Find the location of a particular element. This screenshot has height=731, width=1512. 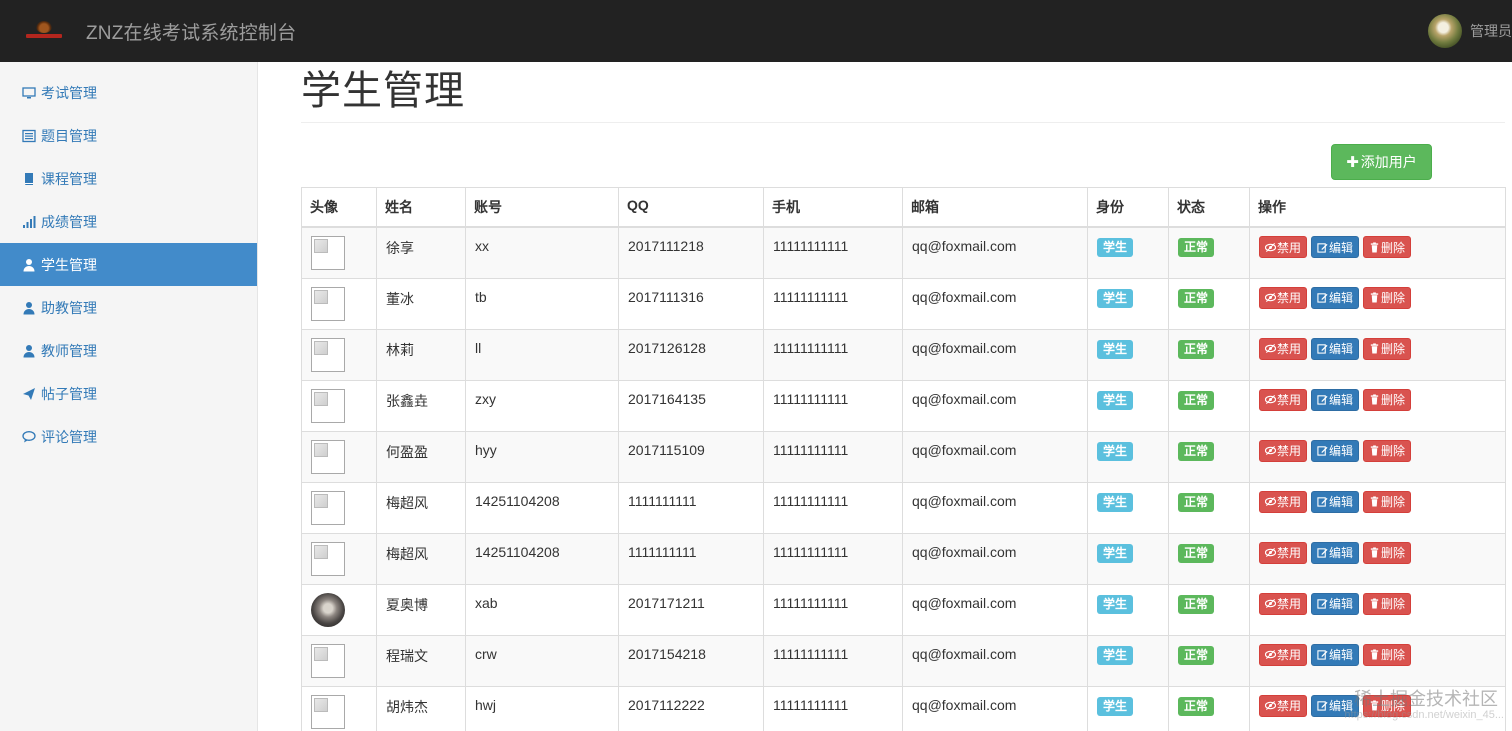

sidebar-item-6: 教师管理 is located at coordinates (128, 350).